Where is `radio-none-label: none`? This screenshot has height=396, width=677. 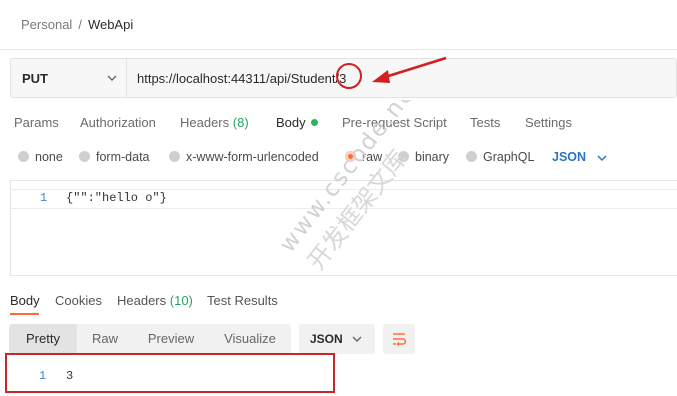 radio-none-label: none is located at coordinates (49, 157).